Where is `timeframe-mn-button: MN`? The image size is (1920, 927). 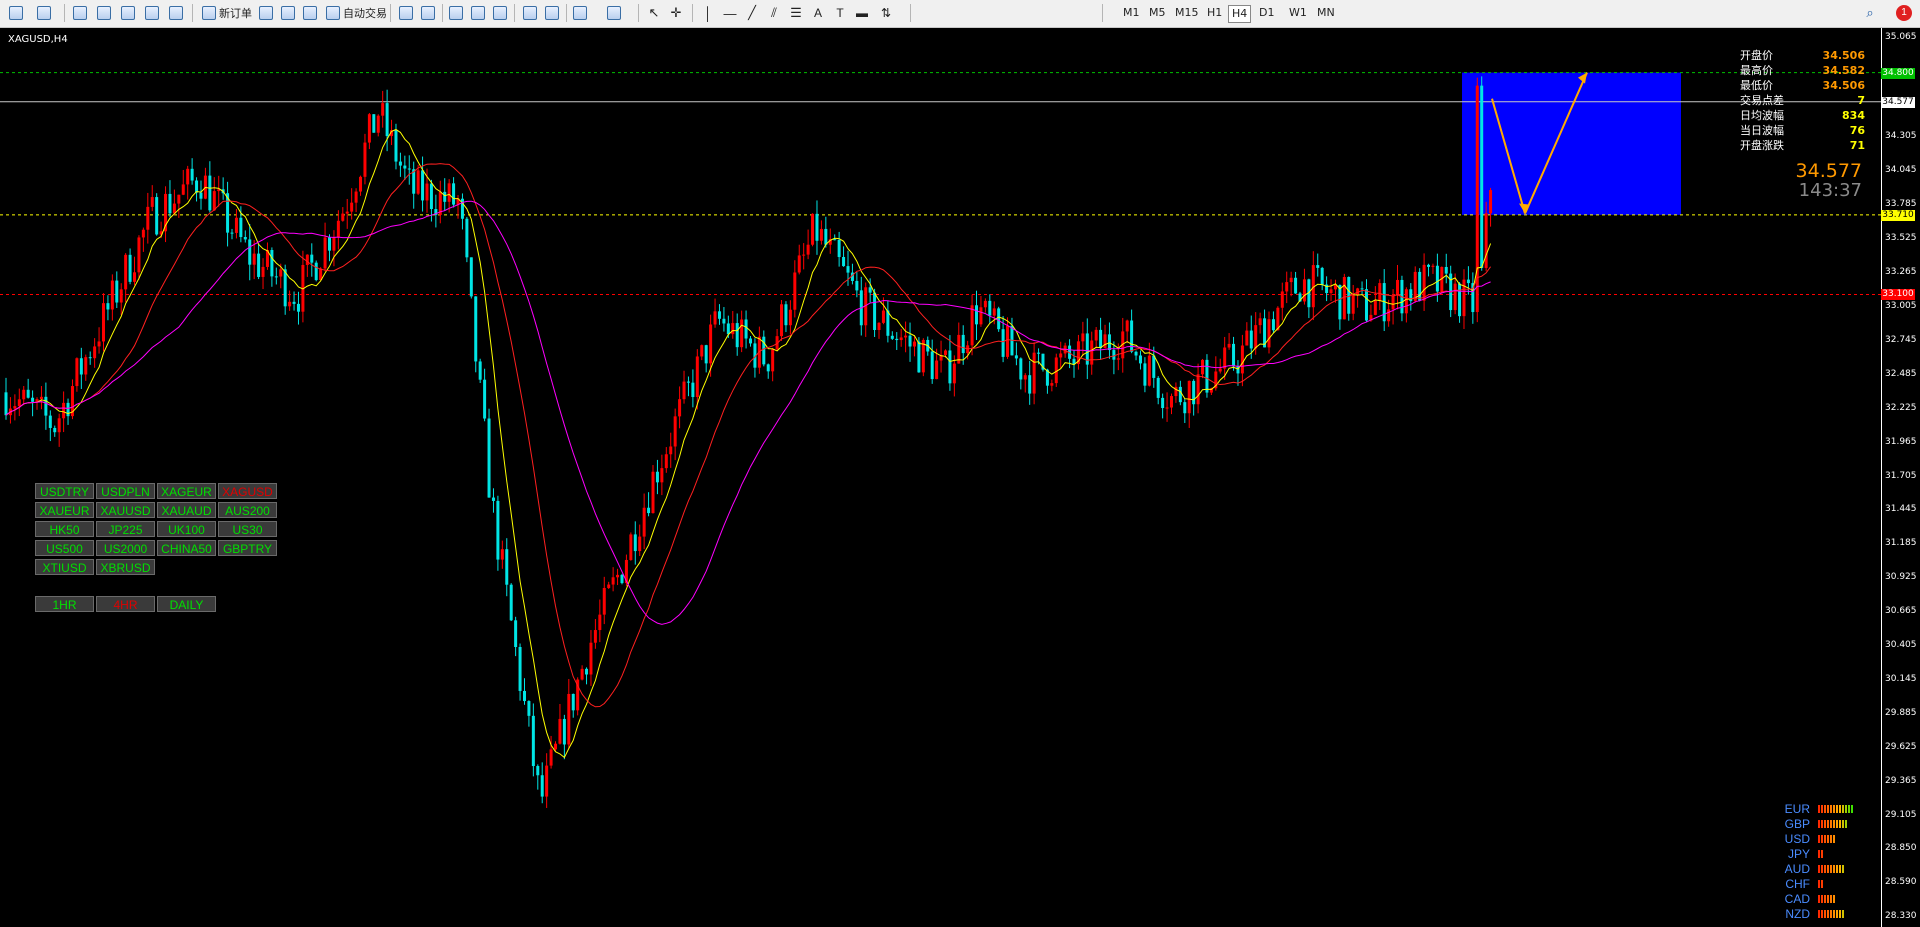
timeframe-mn-button: MN is located at coordinates (1326, 13).